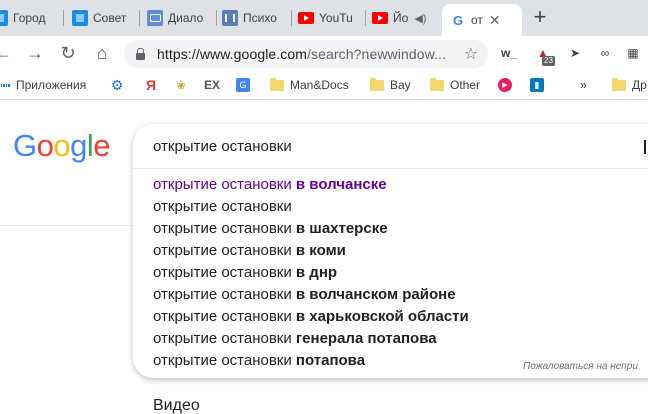 The width and height of the screenshot is (648, 414). What do you see at coordinates (35, 53) in the screenshot?
I see `forward-button: →` at bounding box center [35, 53].